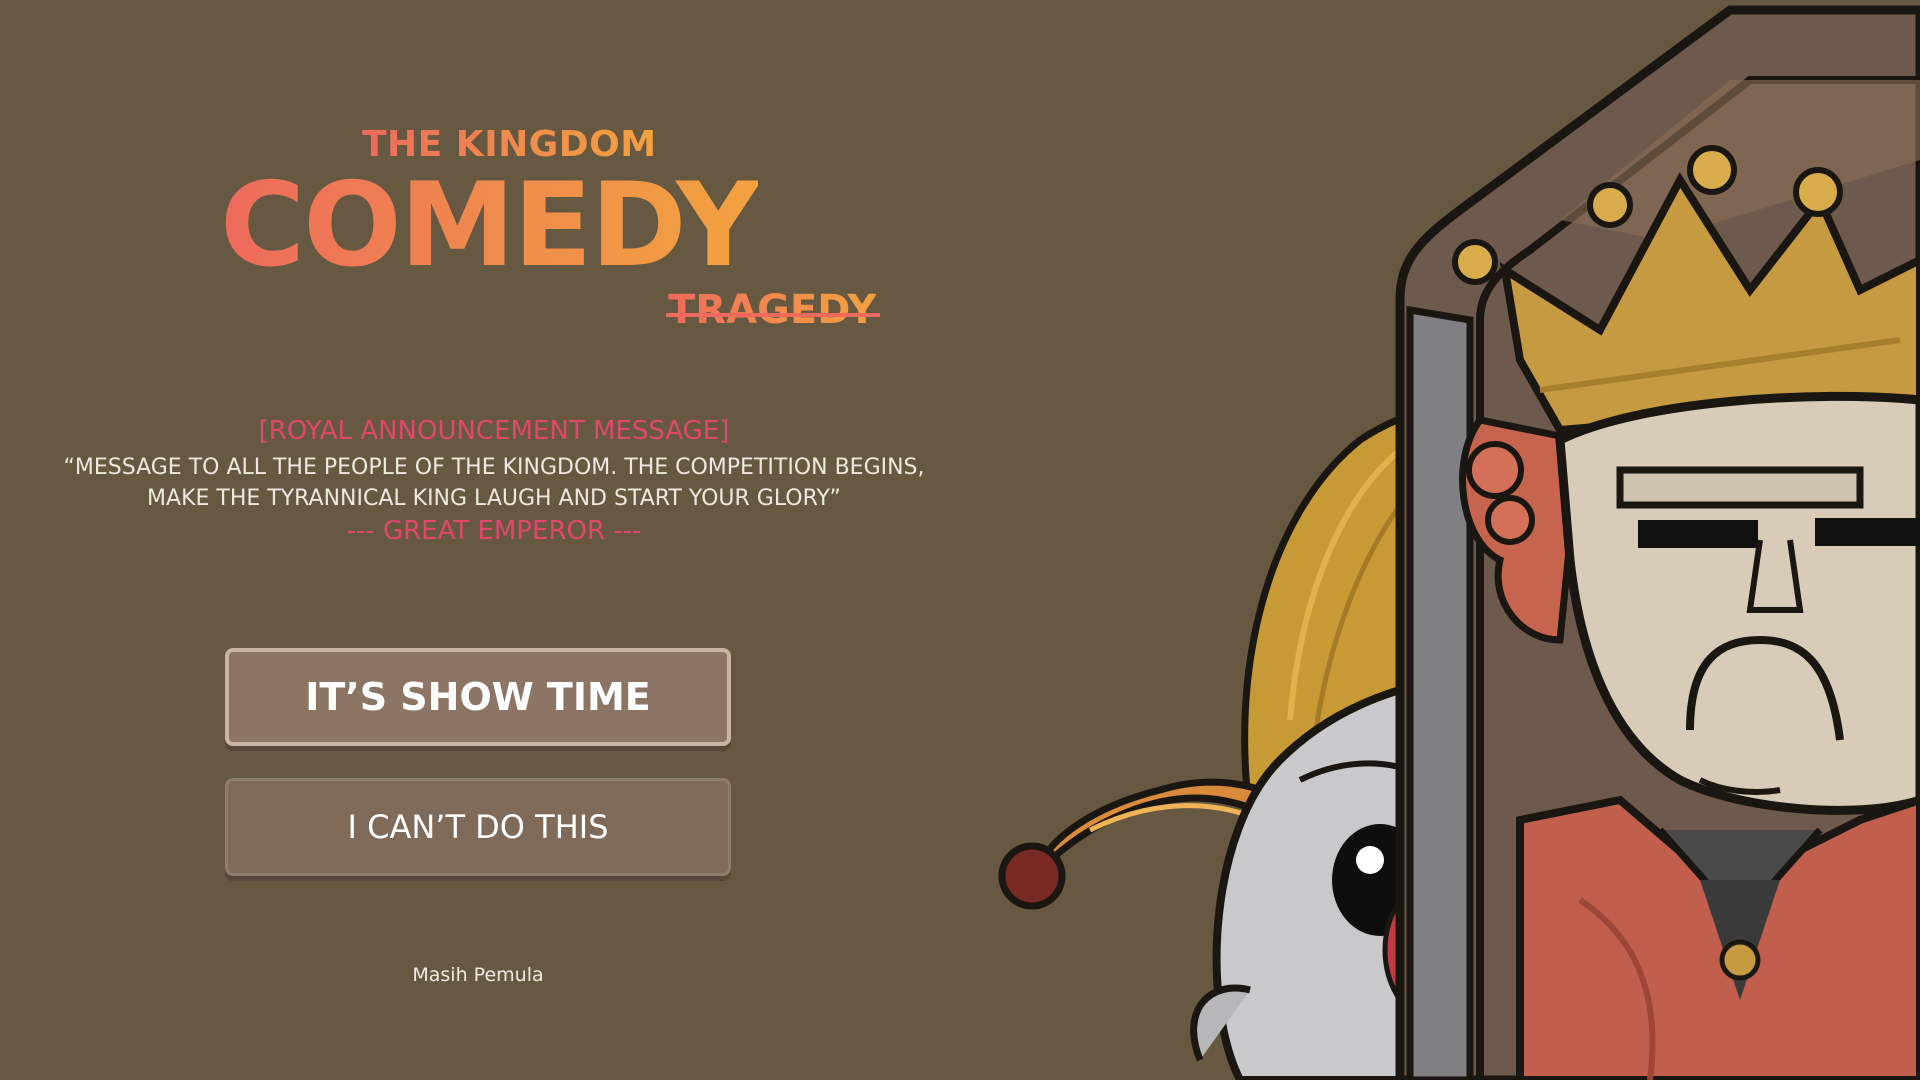 Image resolution: width=1920 pixels, height=1080 pixels. What do you see at coordinates (478, 827) in the screenshot?
I see `quit-button: I CAN’T DO THIS` at bounding box center [478, 827].